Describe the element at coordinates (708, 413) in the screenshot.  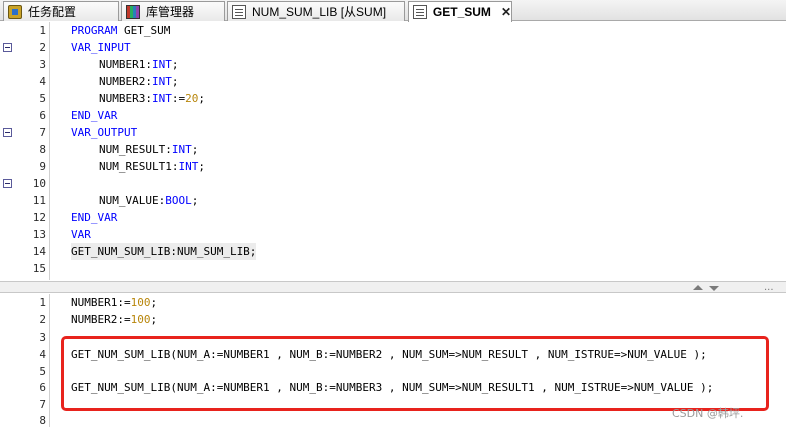
I see `watermark: CSDN @韩坪.` at that location.